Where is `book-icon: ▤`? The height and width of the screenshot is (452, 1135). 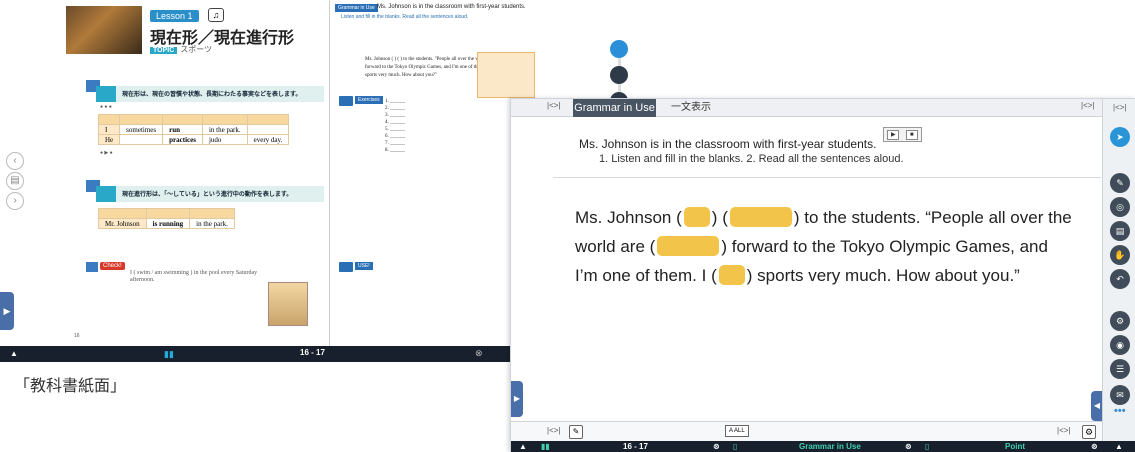
book-icon: ▤ is located at coordinates (15, 181).